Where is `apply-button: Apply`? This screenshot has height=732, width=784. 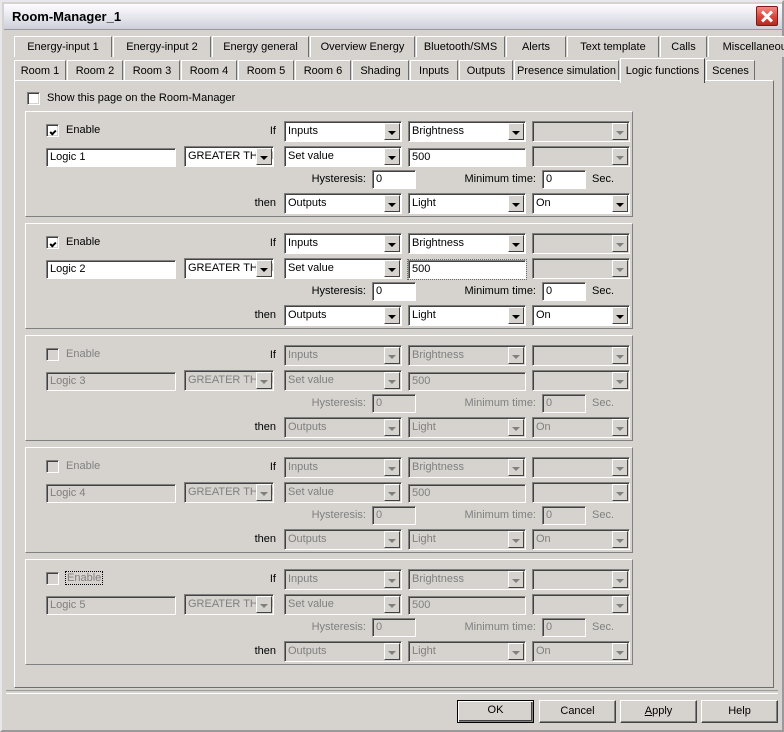 apply-button: Apply is located at coordinates (658, 711).